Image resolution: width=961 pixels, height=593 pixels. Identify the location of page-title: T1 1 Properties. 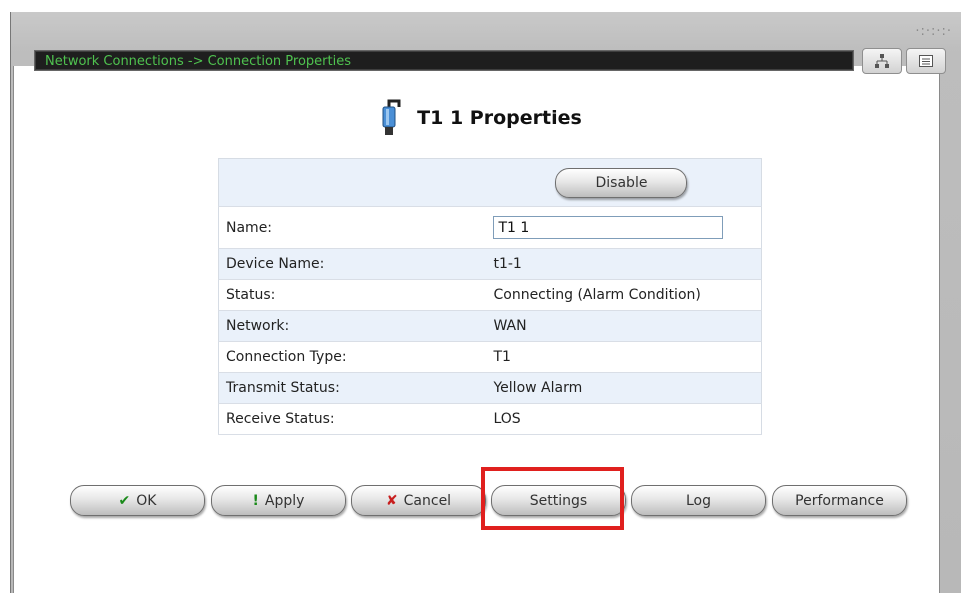
(499, 118).